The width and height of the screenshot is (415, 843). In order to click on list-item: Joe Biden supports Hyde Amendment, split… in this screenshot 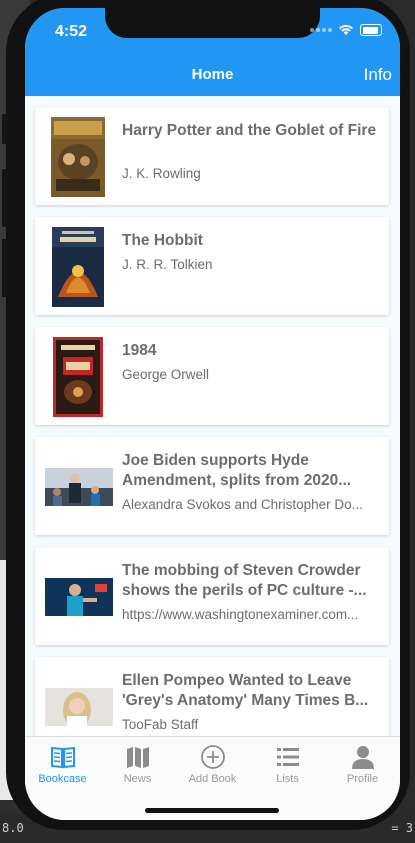, I will do `click(212, 486)`.